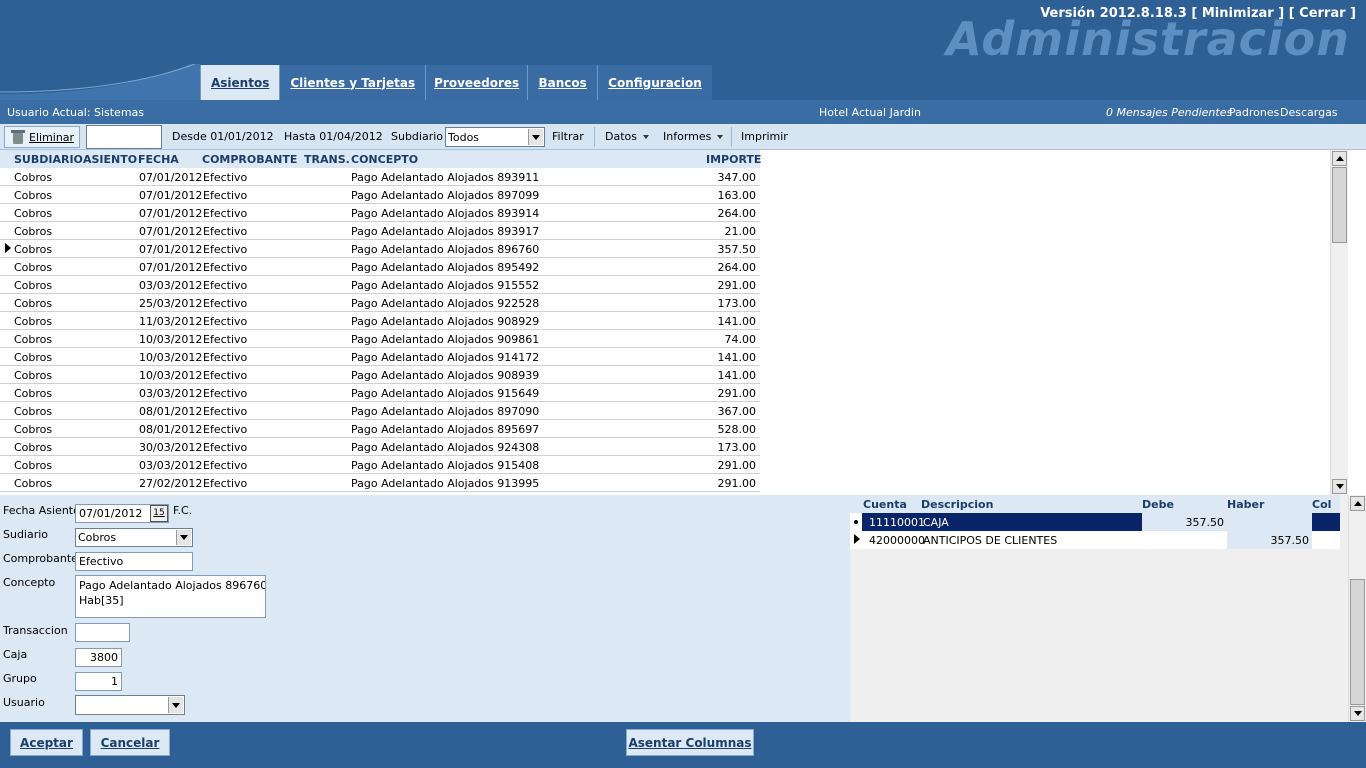 This screenshot has width=1366, height=768. What do you see at coordinates (1339, 322) in the screenshot?
I see `grid-scrollbar` at bounding box center [1339, 322].